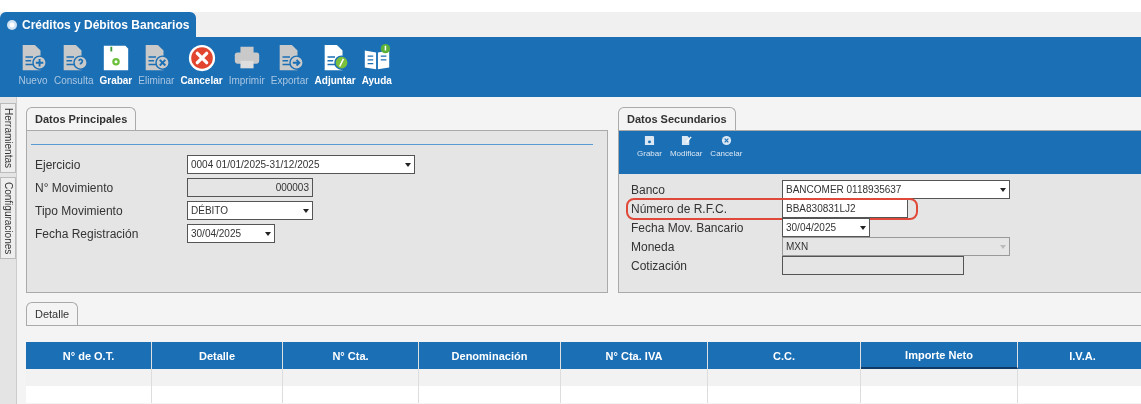 Image resolution: width=1141 pixels, height=404 pixels. I want to click on app-icon, so click(12, 24).